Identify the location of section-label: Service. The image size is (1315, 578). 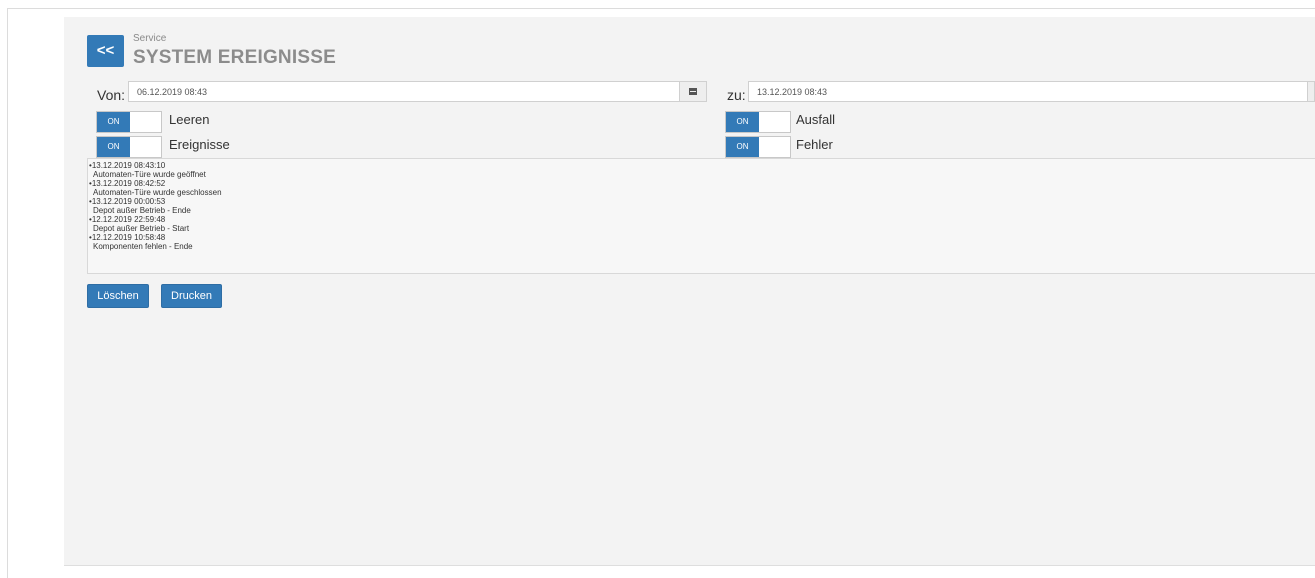
(150, 38).